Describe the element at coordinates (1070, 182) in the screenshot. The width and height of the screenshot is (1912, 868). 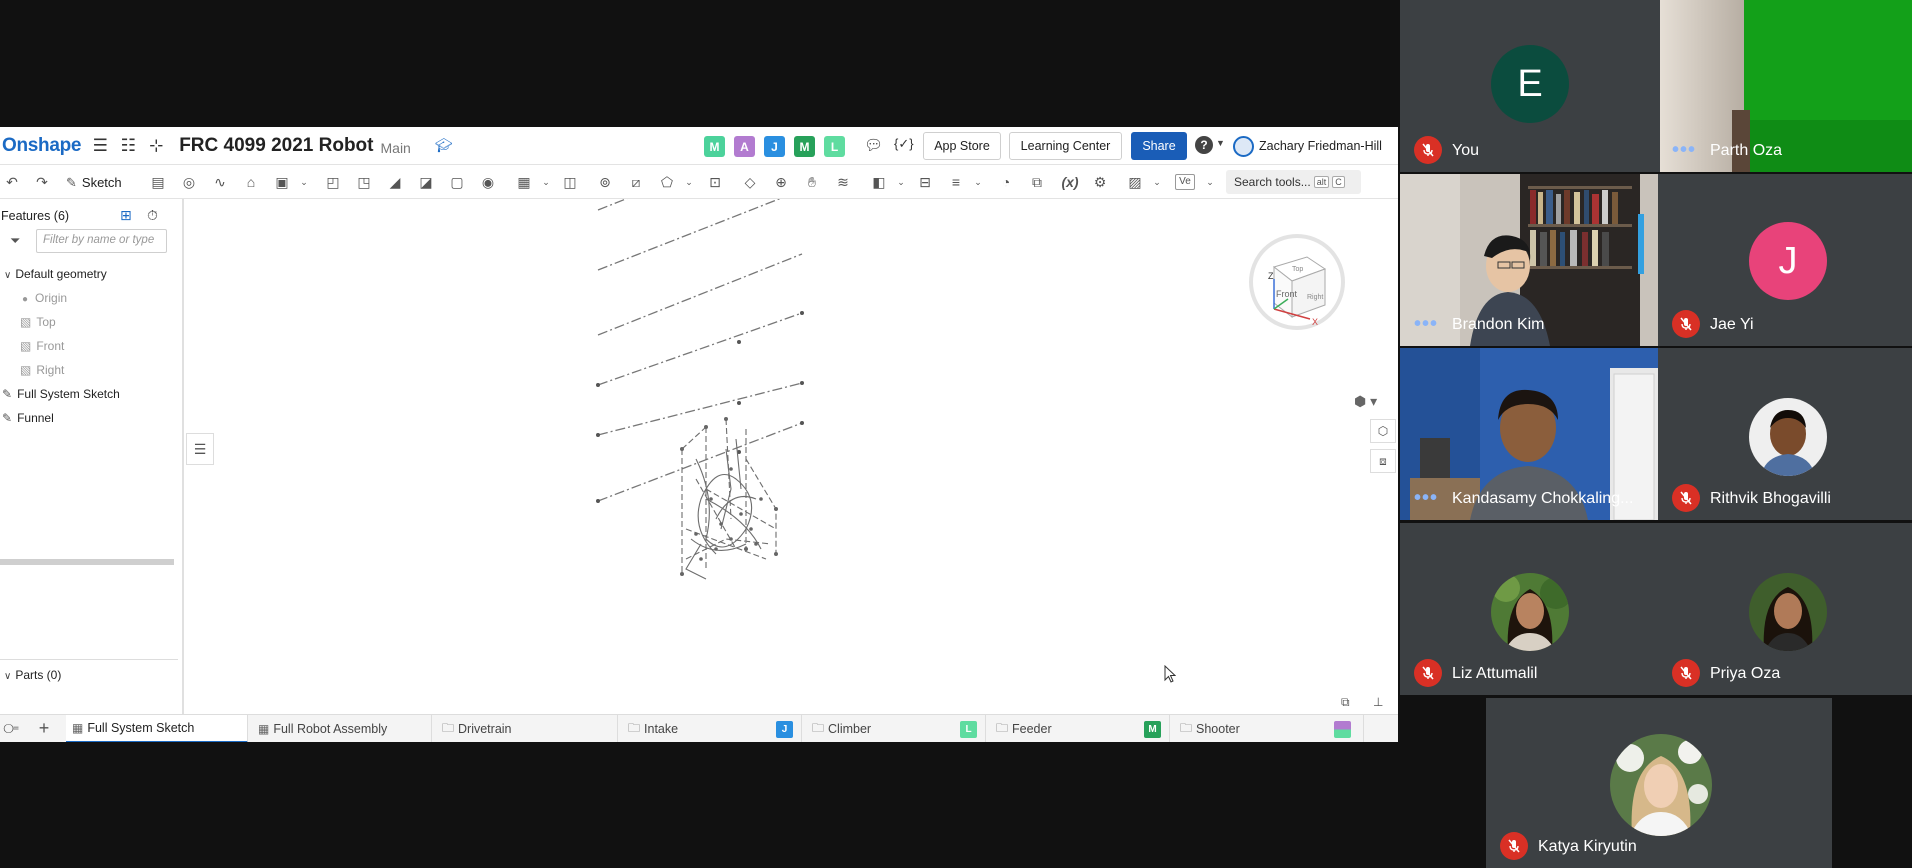
I see `variable-icon: (x)` at that location.